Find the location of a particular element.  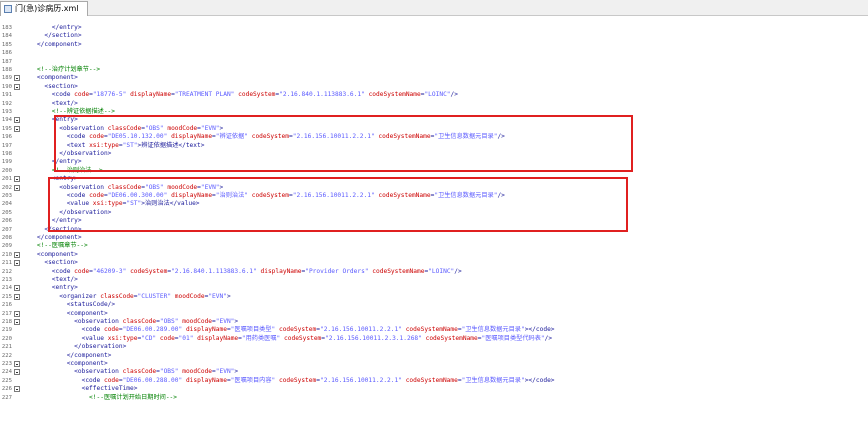

line-number: 220 is located at coordinates (6, 338).